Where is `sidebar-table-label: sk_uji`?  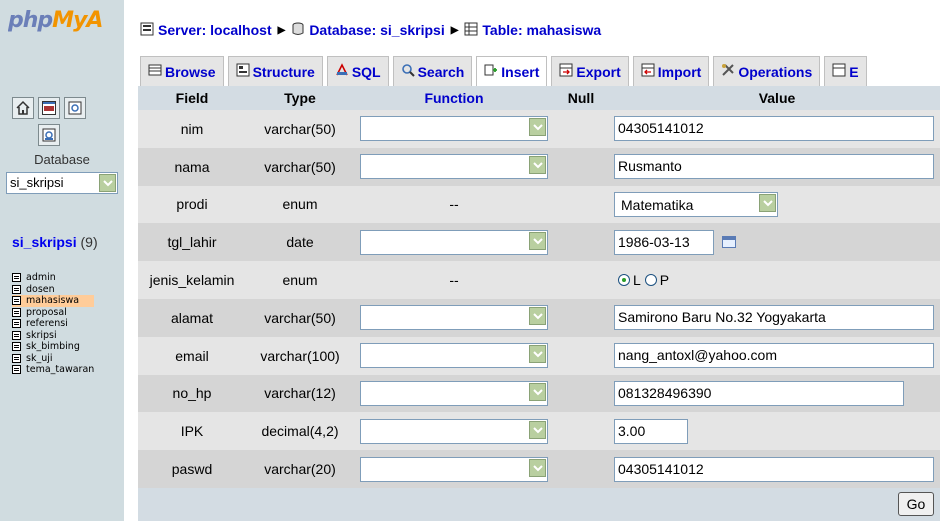
sidebar-table-label: sk_uji is located at coordinates (39, 358).